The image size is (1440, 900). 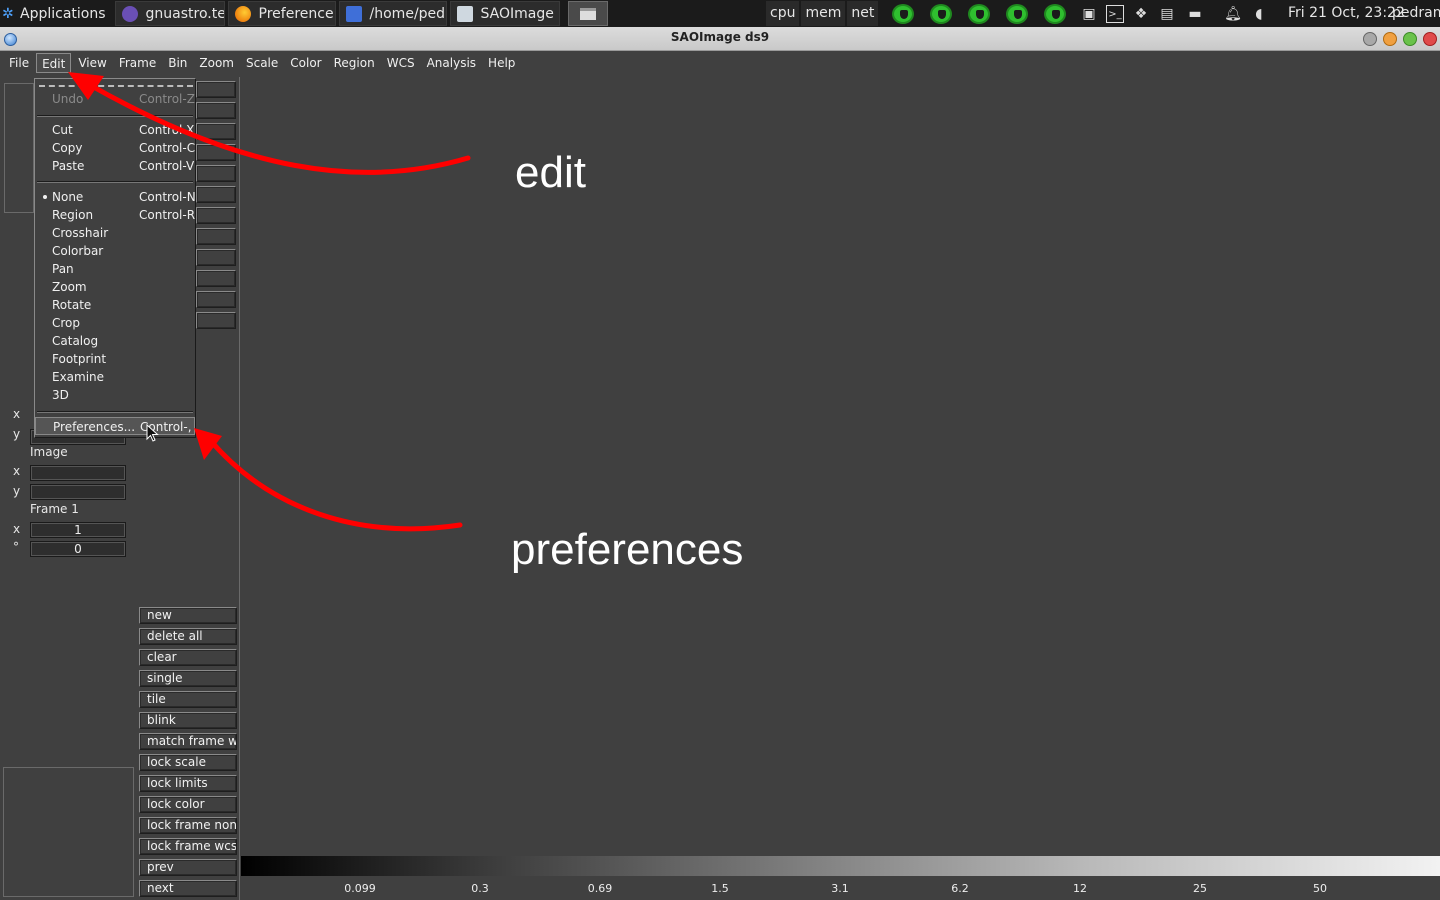 I want to click on menu-view: View, so click(x=92, y=63).